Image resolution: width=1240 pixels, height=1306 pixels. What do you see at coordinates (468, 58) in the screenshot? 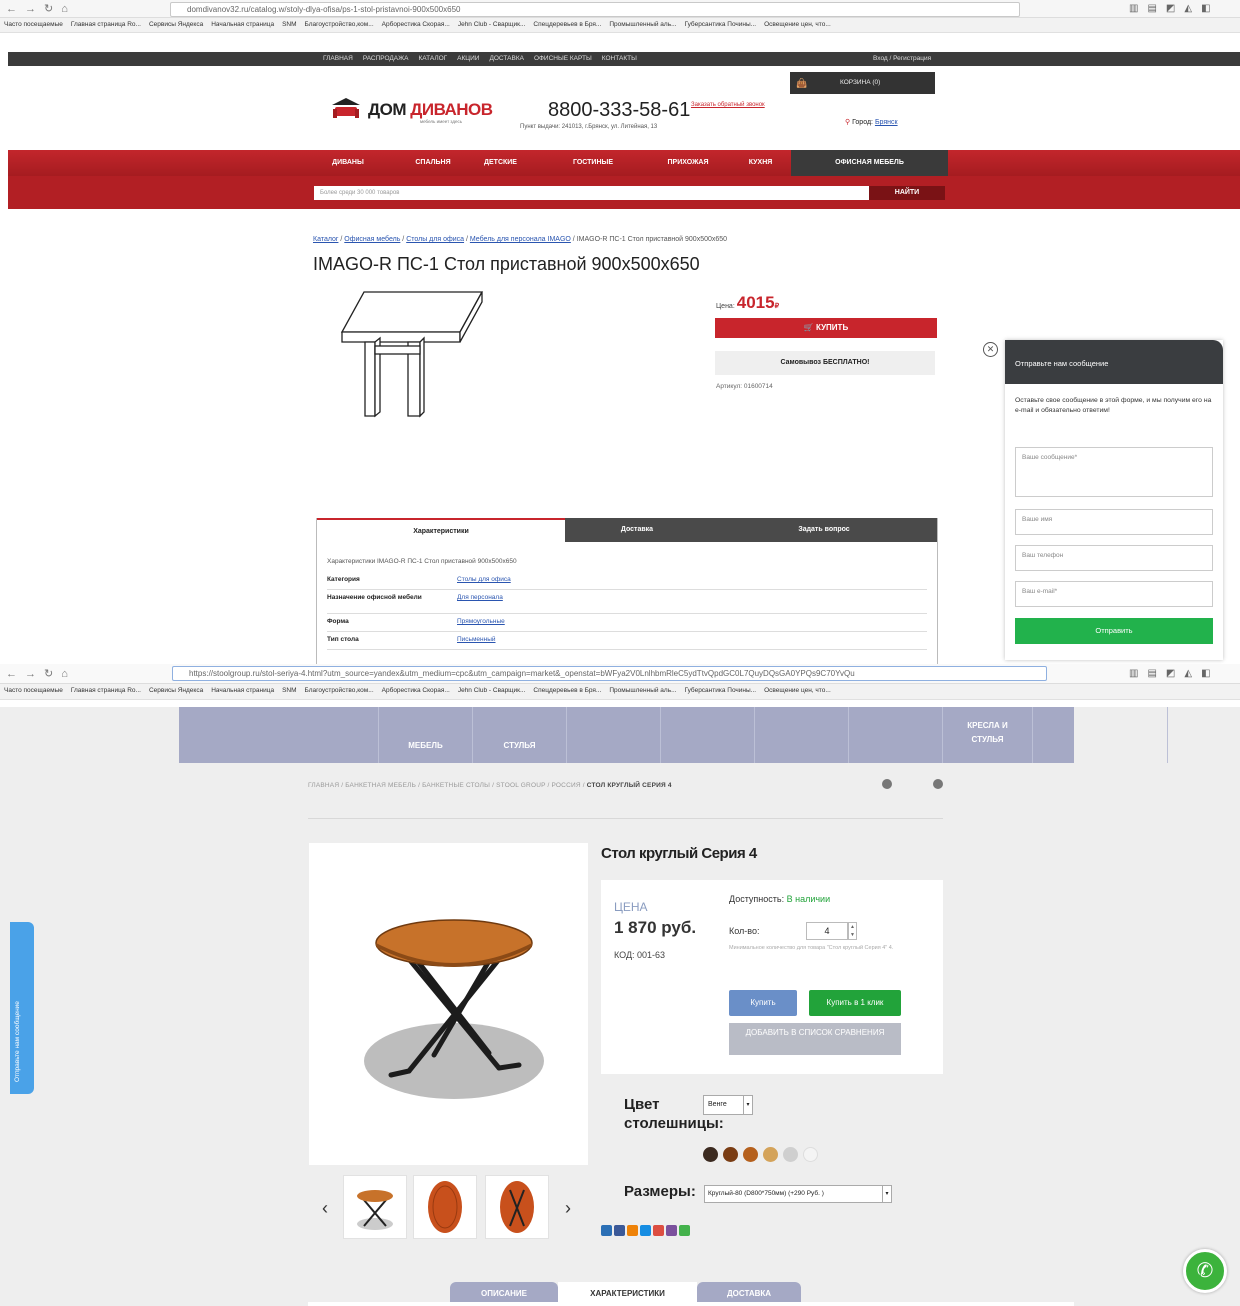
I see `top-menu-item: АКЦИИ` at bounding box center [468, 58].